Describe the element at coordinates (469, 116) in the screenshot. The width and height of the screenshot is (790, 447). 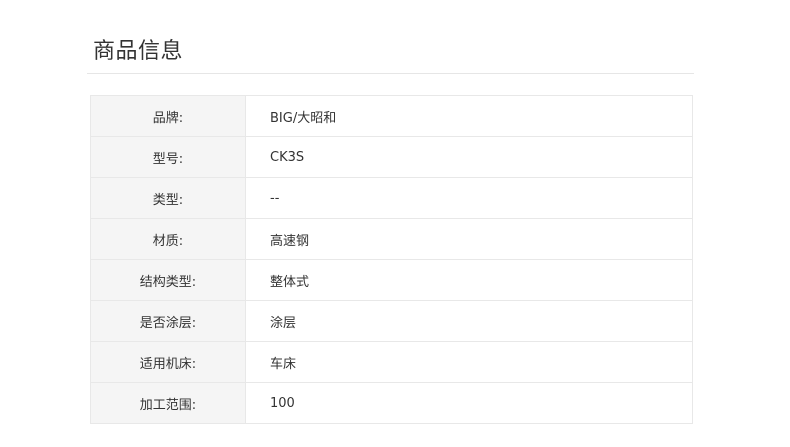
I see `spec-value-brand: BIG/大昭和` at that location.